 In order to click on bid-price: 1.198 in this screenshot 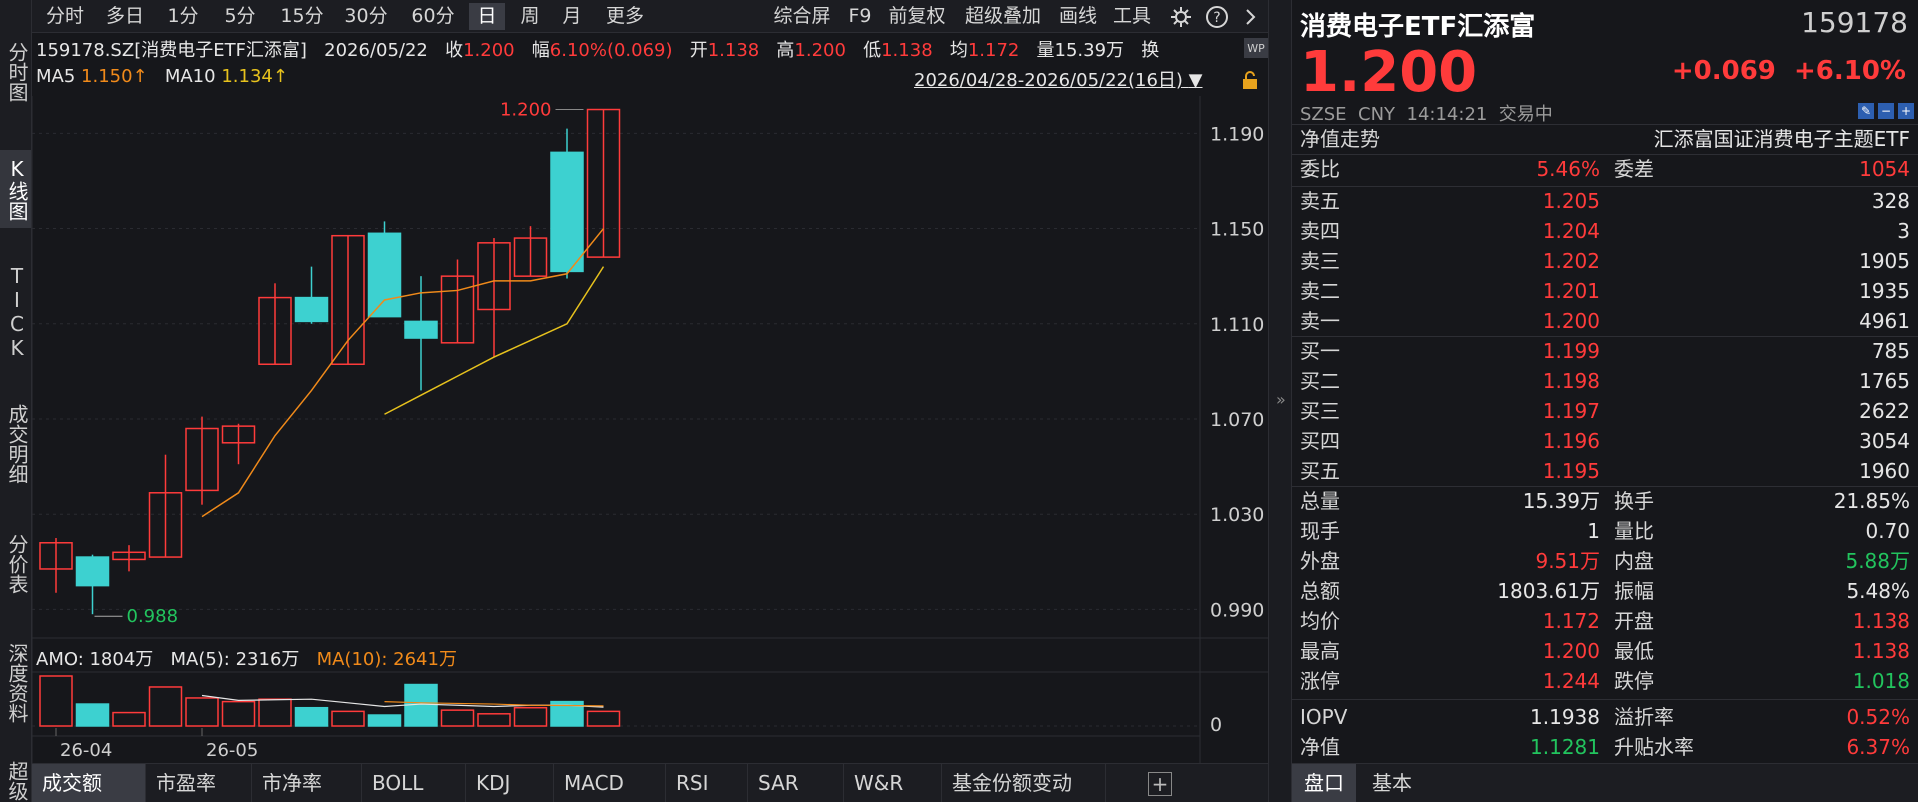, I will do `click(1571, 381)`.